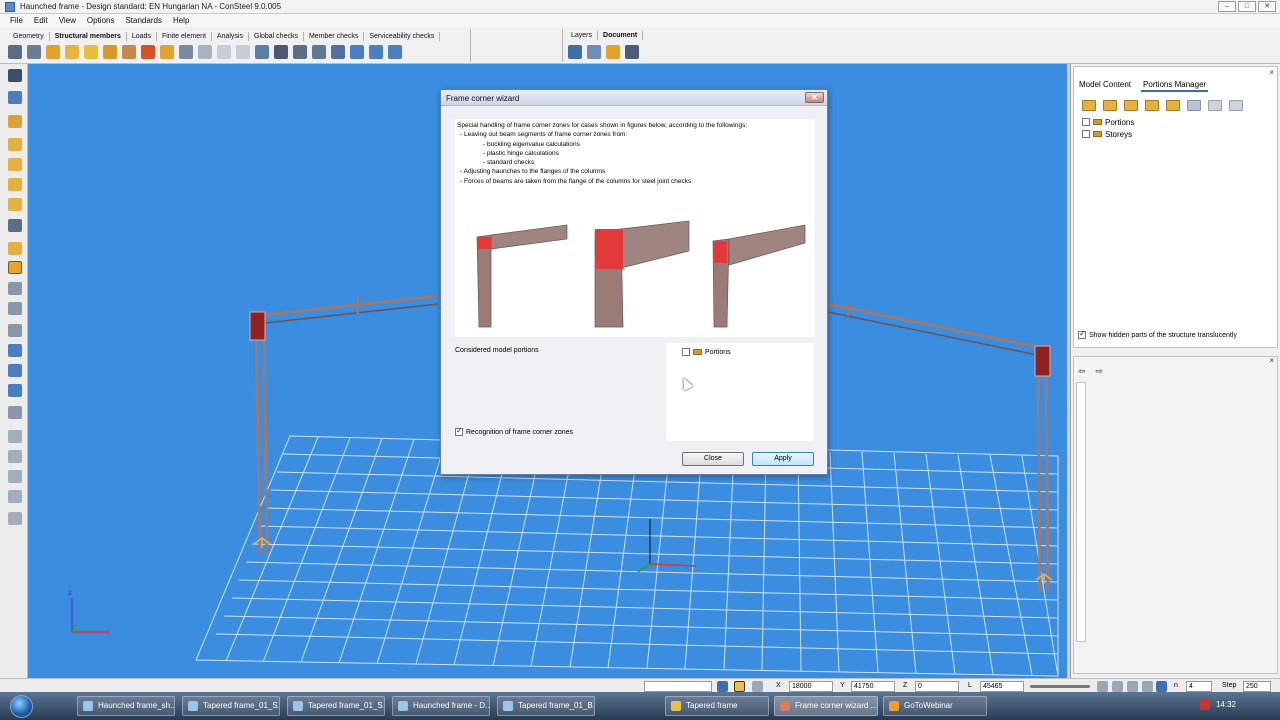  What do you see at coordinates (15, 350) in the screenshot?
I see `fit-icon` at bounding box center [15, 350].